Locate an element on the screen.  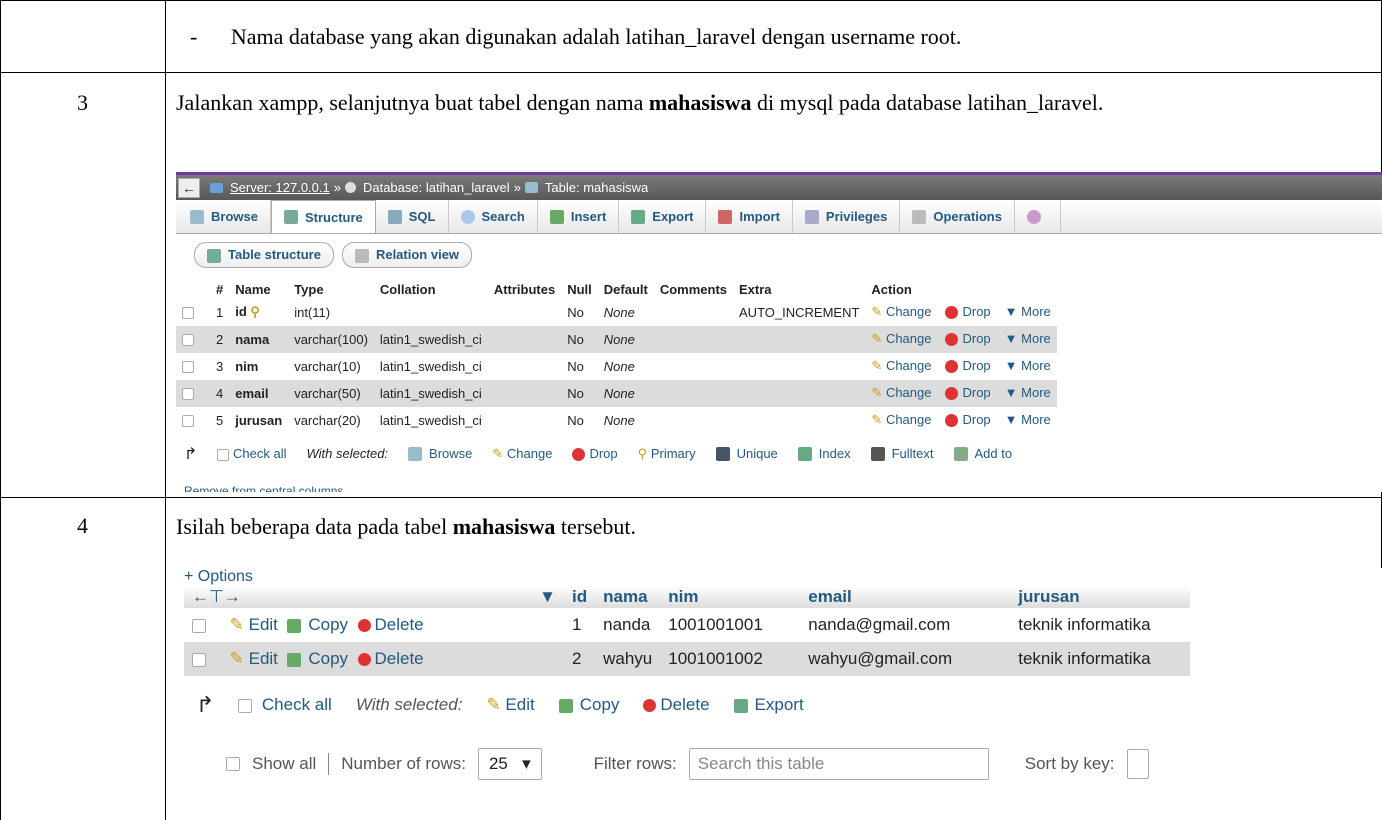
tab-structure: Structure is located at coordinates (323, 216).